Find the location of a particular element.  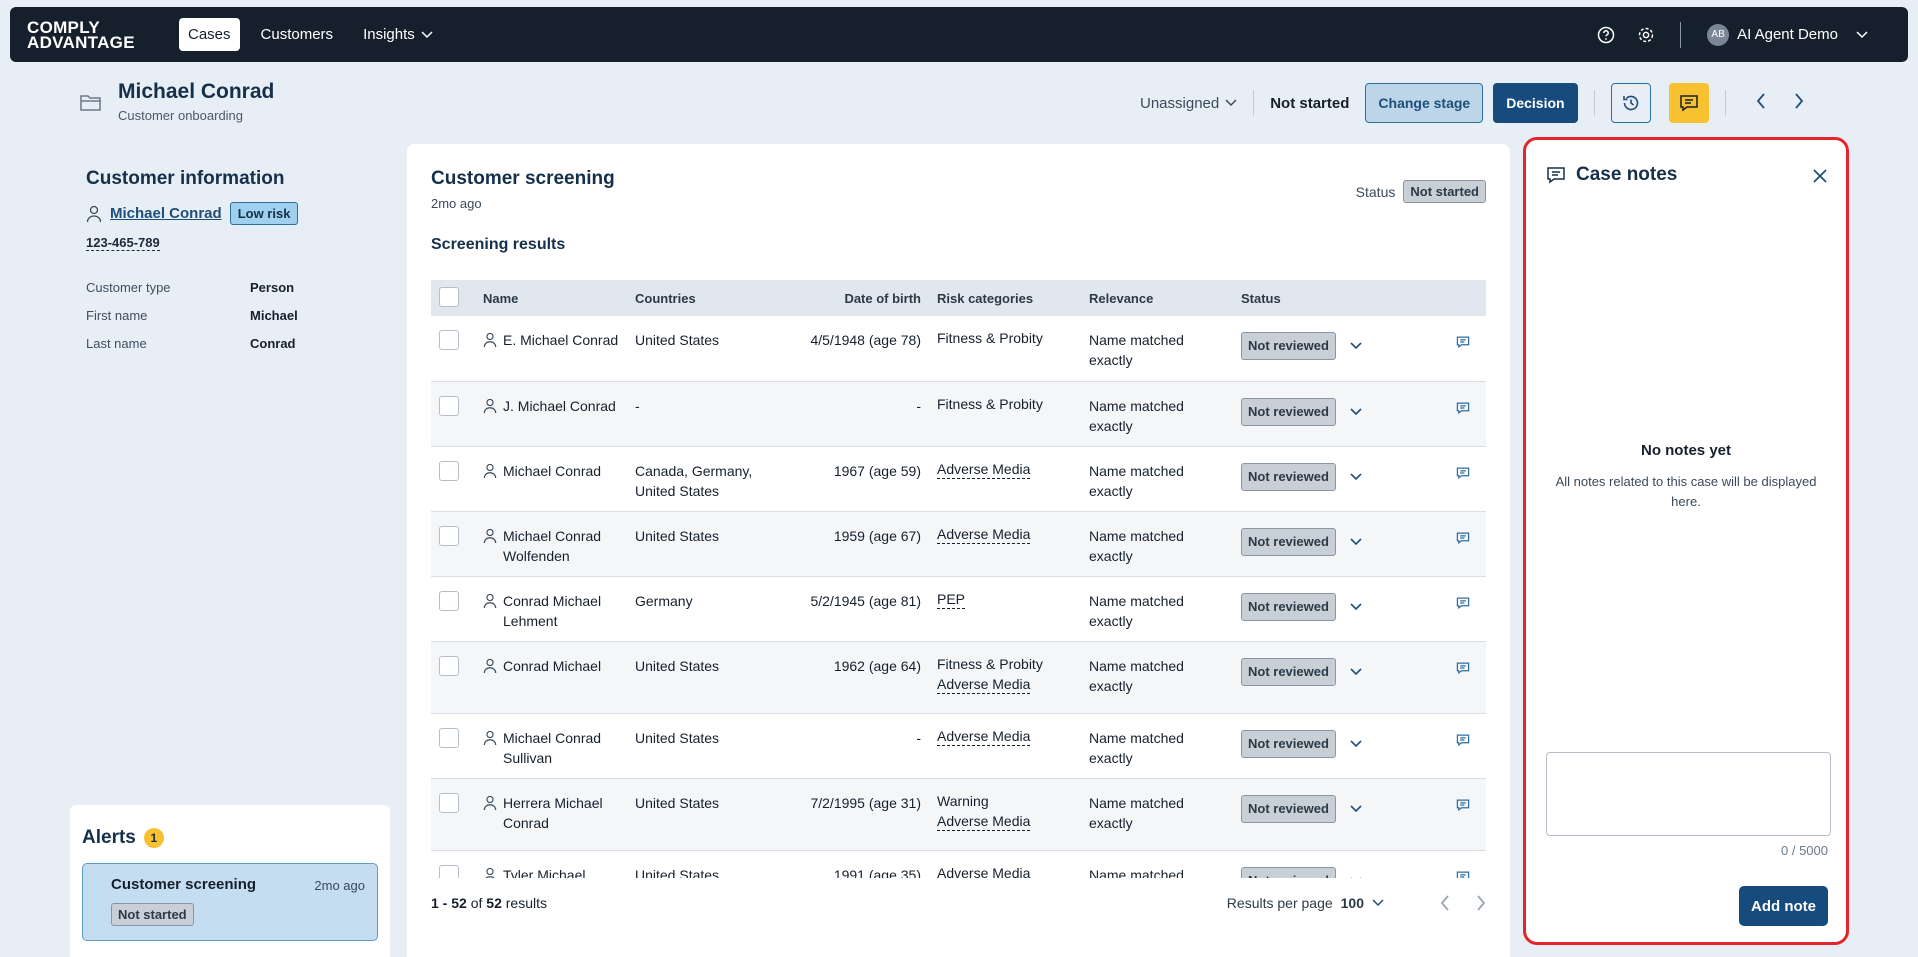

history-button is located at coordinates (1630, 103).